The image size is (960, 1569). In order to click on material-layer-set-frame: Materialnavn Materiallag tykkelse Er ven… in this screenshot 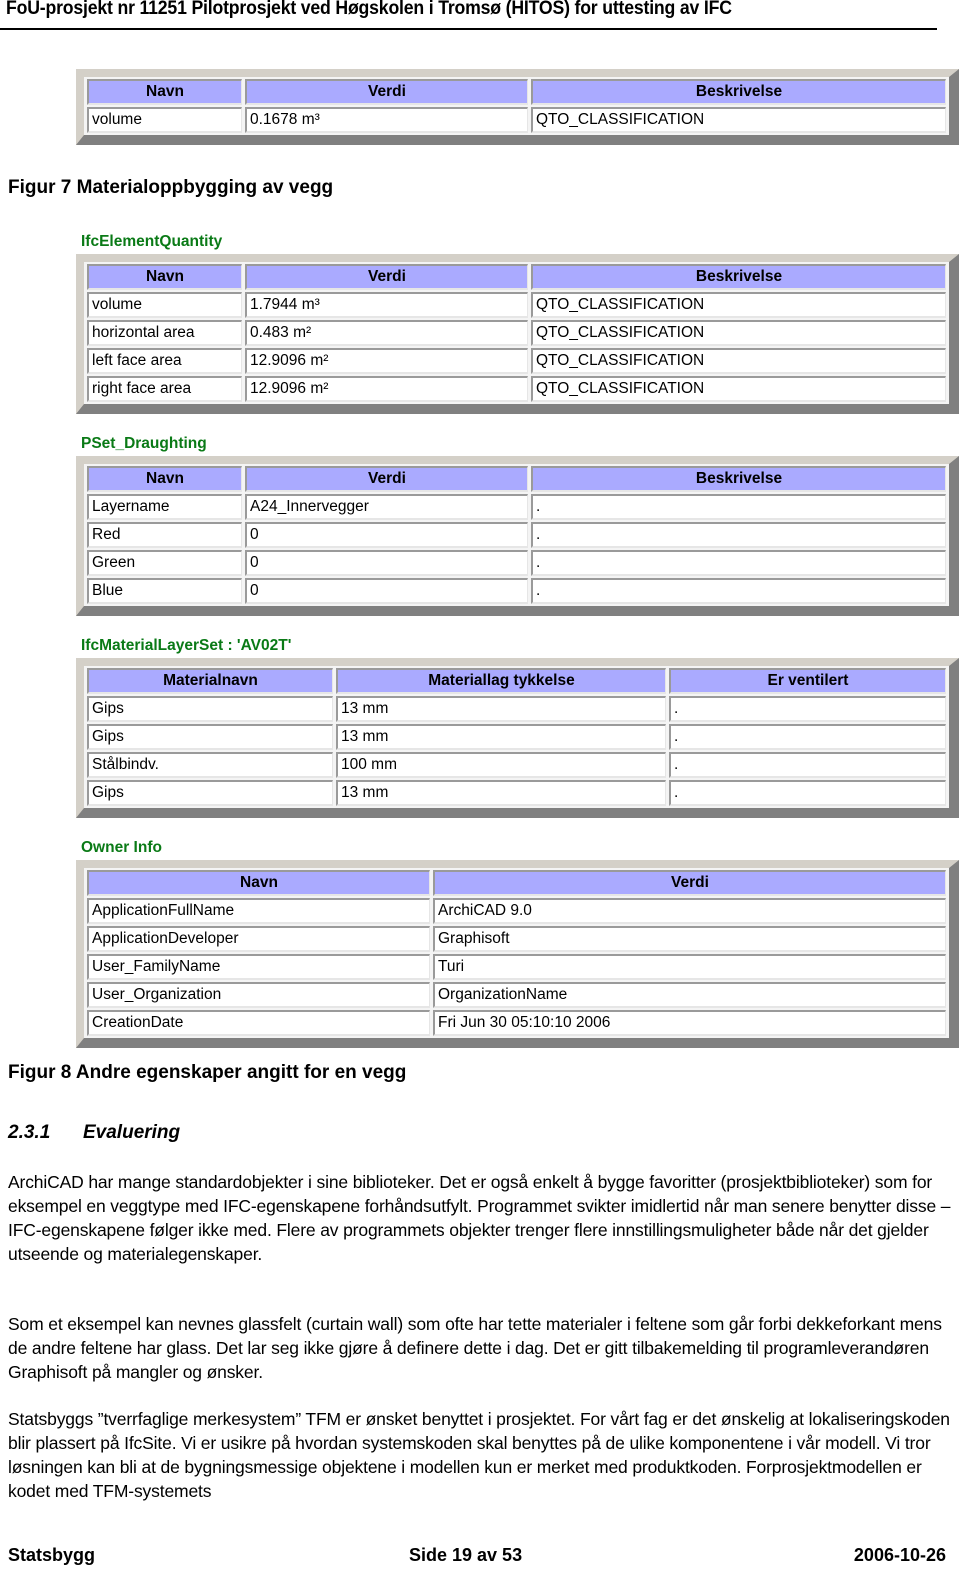, I will do `click(517, 738)`.